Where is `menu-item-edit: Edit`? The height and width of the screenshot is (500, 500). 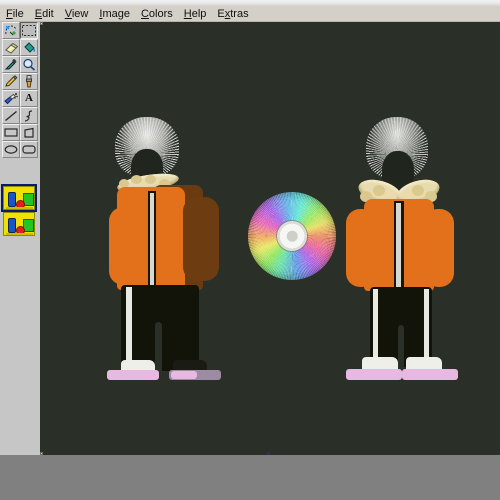 menu-item-edit: Edit is located at coordinates (45, 14).